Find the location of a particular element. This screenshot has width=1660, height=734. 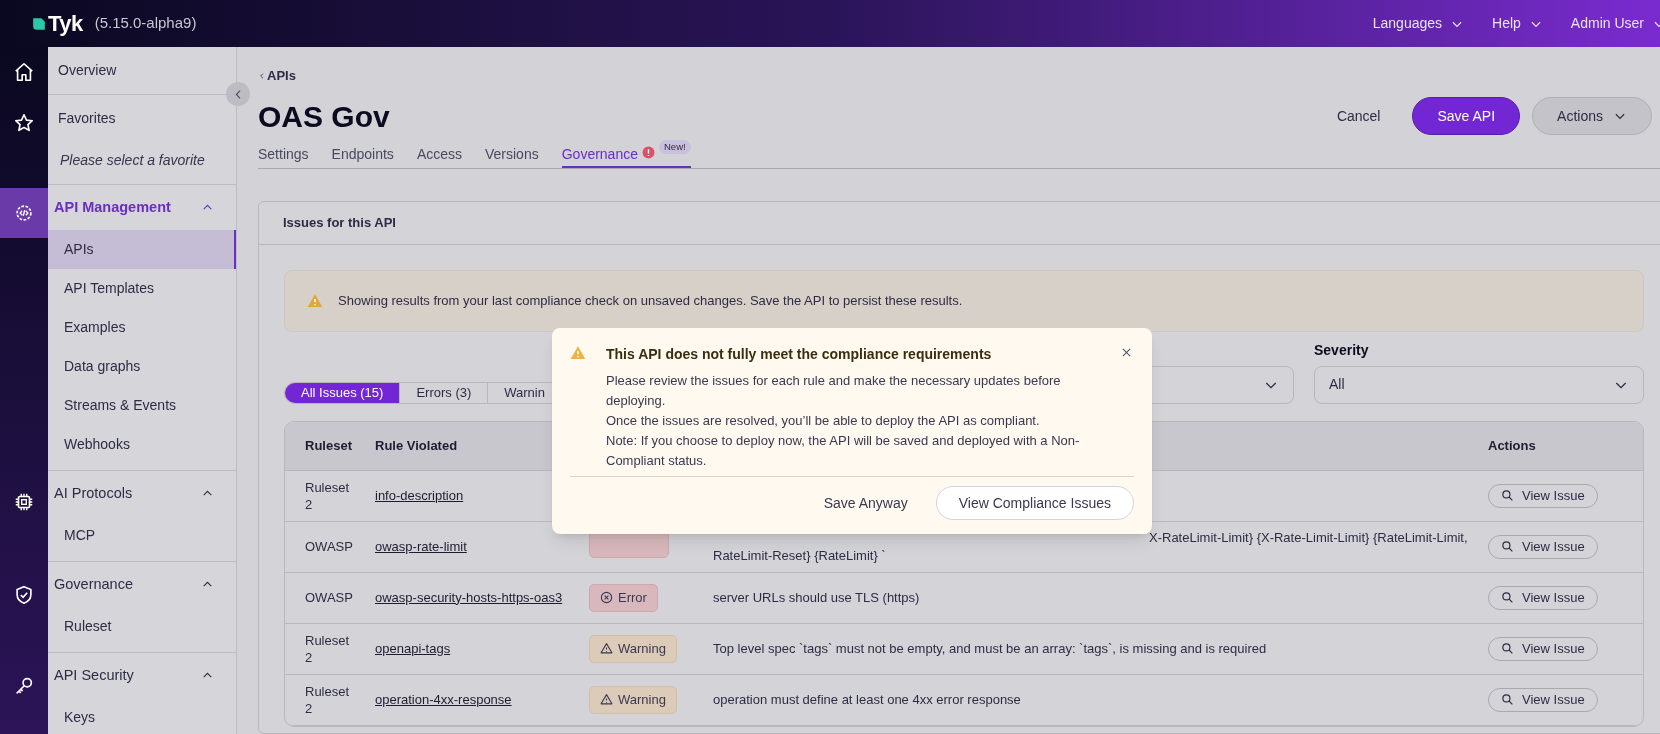

sidebar-item: APIs is located at coordinates (142, 249).